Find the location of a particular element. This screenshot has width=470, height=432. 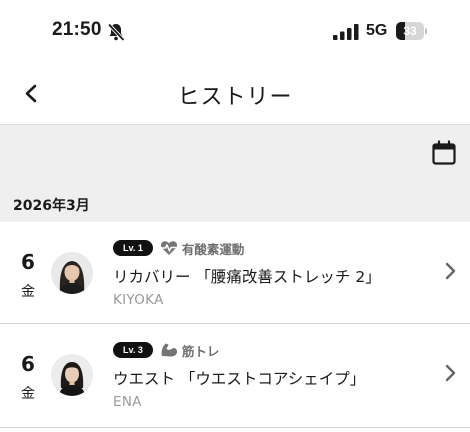

lesson-badges: Lv. 3 筋トレ is located at coordinates (166, 350).